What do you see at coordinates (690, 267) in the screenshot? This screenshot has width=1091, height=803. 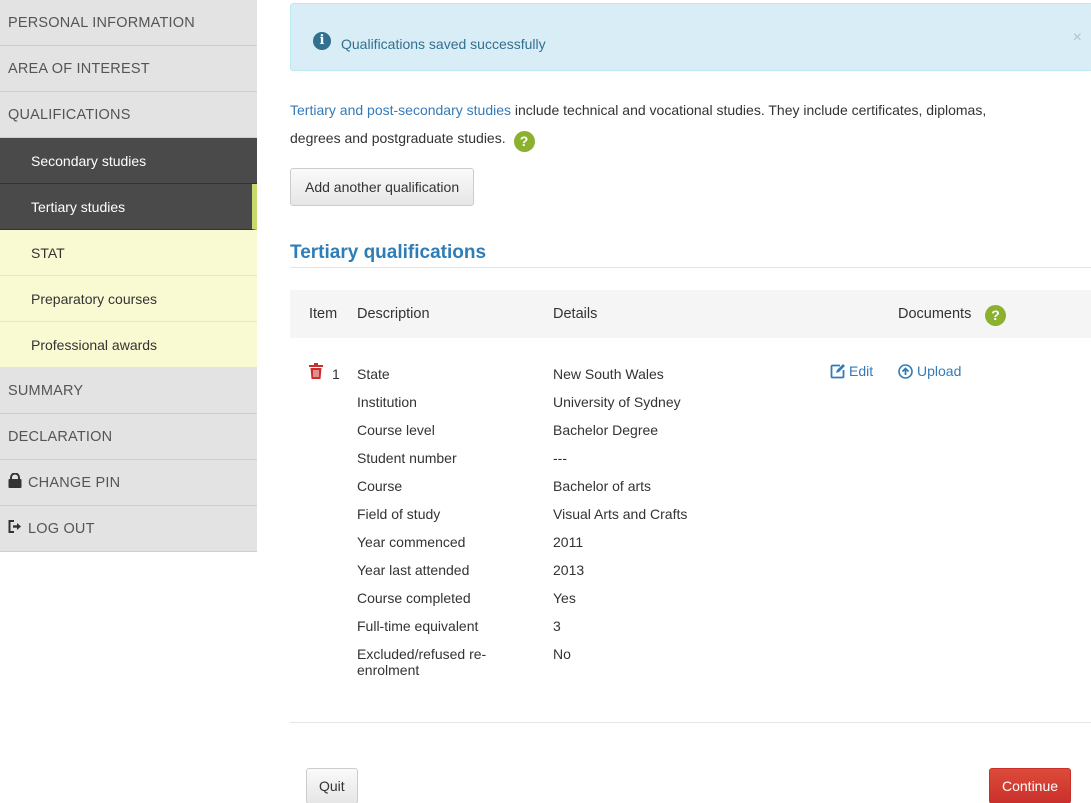 I see `section-divider` at bounding box center [690, 267].